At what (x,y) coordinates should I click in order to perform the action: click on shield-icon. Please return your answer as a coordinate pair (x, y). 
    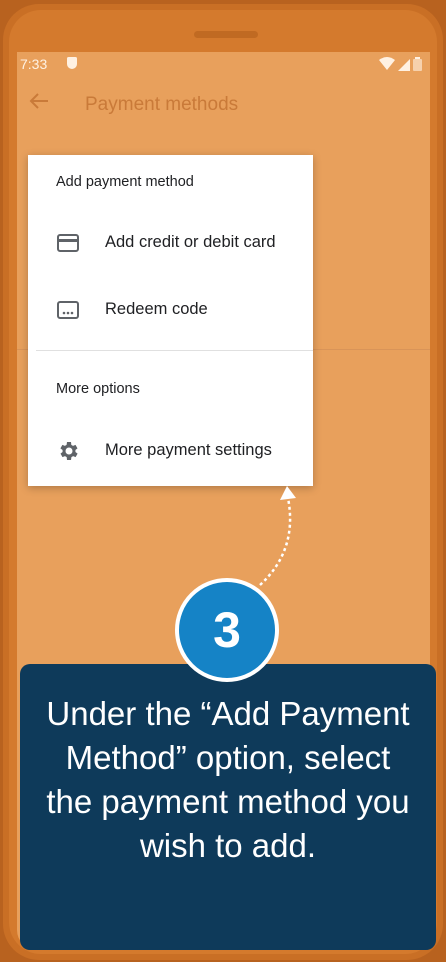
    Looking at the image, I should click on (72, 63).